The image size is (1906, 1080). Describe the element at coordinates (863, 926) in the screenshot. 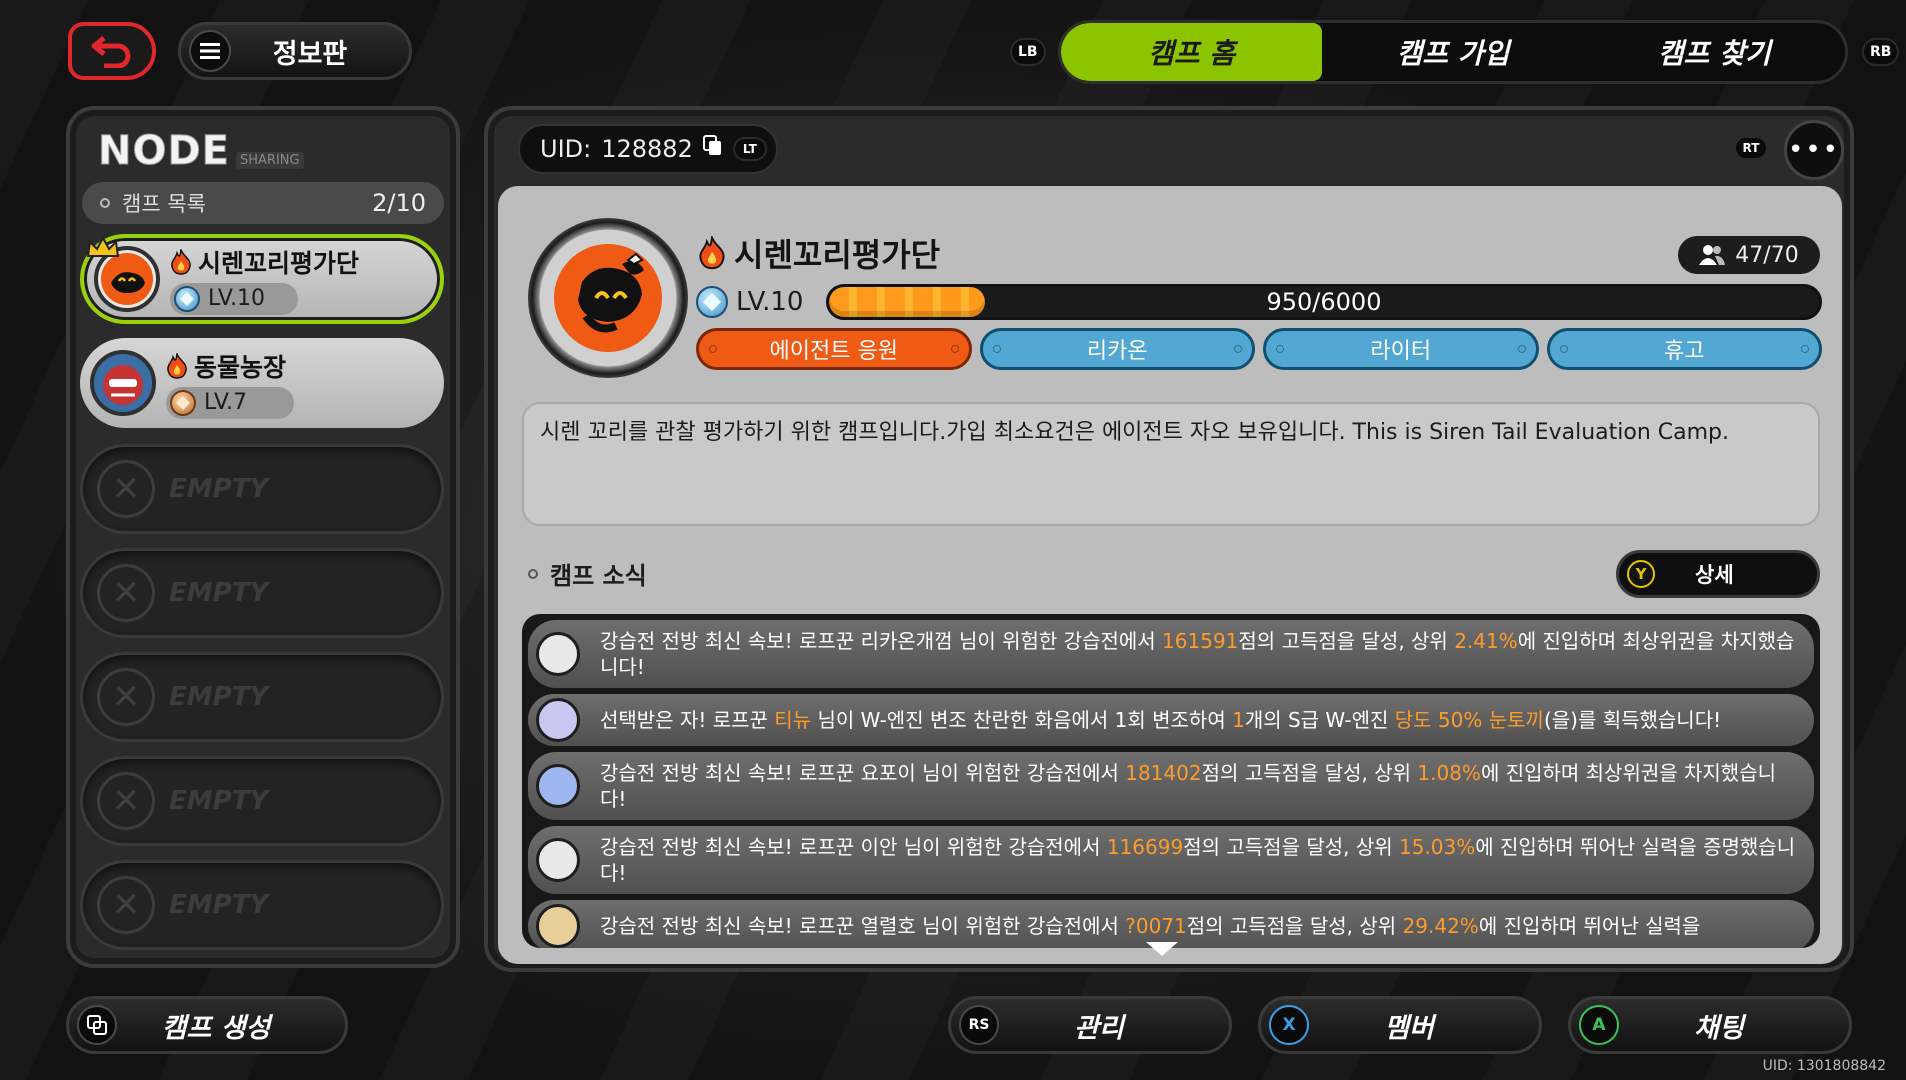

I see `news-text-part: 강습전 전방 최신 속보! 로프꾼 열렬호 님이 위험한 강습전에서` at that location.